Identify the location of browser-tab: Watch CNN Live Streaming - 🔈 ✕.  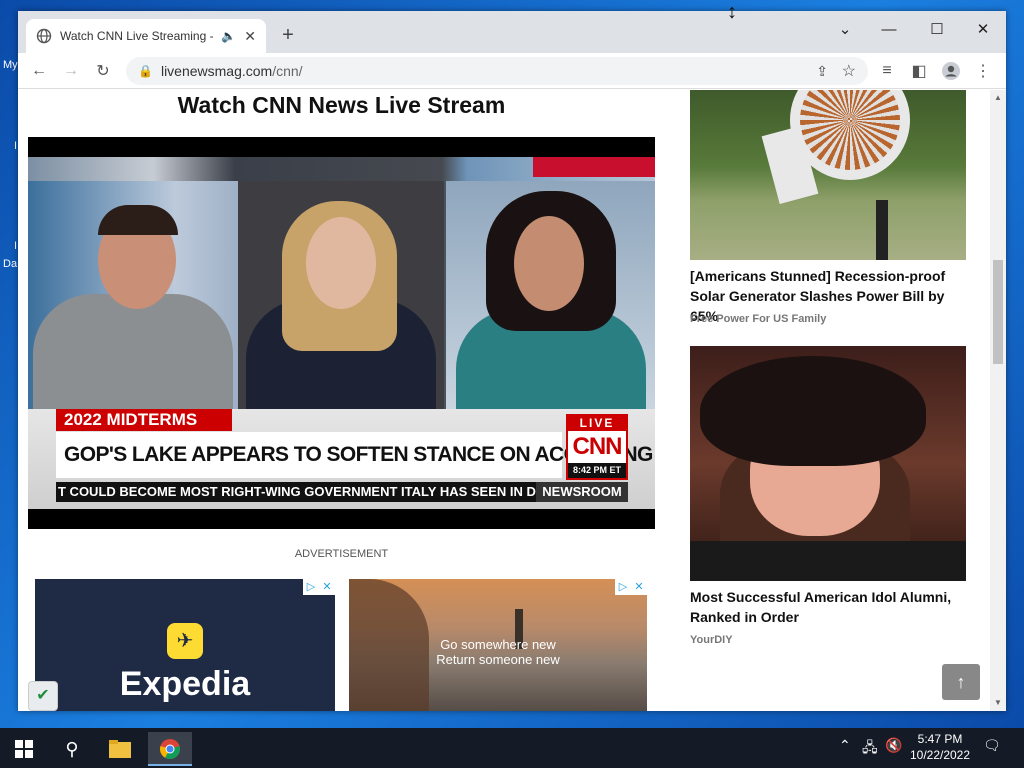
(146, 36).